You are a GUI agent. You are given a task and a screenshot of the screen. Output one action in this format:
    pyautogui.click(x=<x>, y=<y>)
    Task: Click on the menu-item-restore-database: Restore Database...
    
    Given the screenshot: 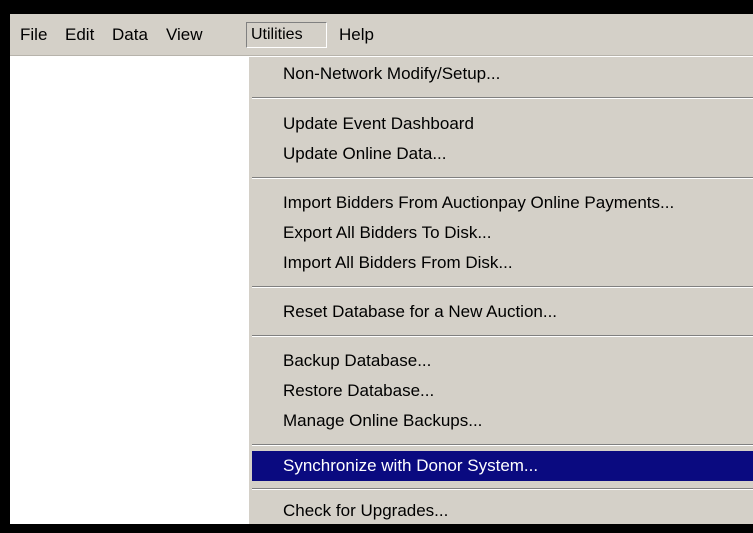 What is the action you would take?
    pyautogui.click(x=501, y=391)
    